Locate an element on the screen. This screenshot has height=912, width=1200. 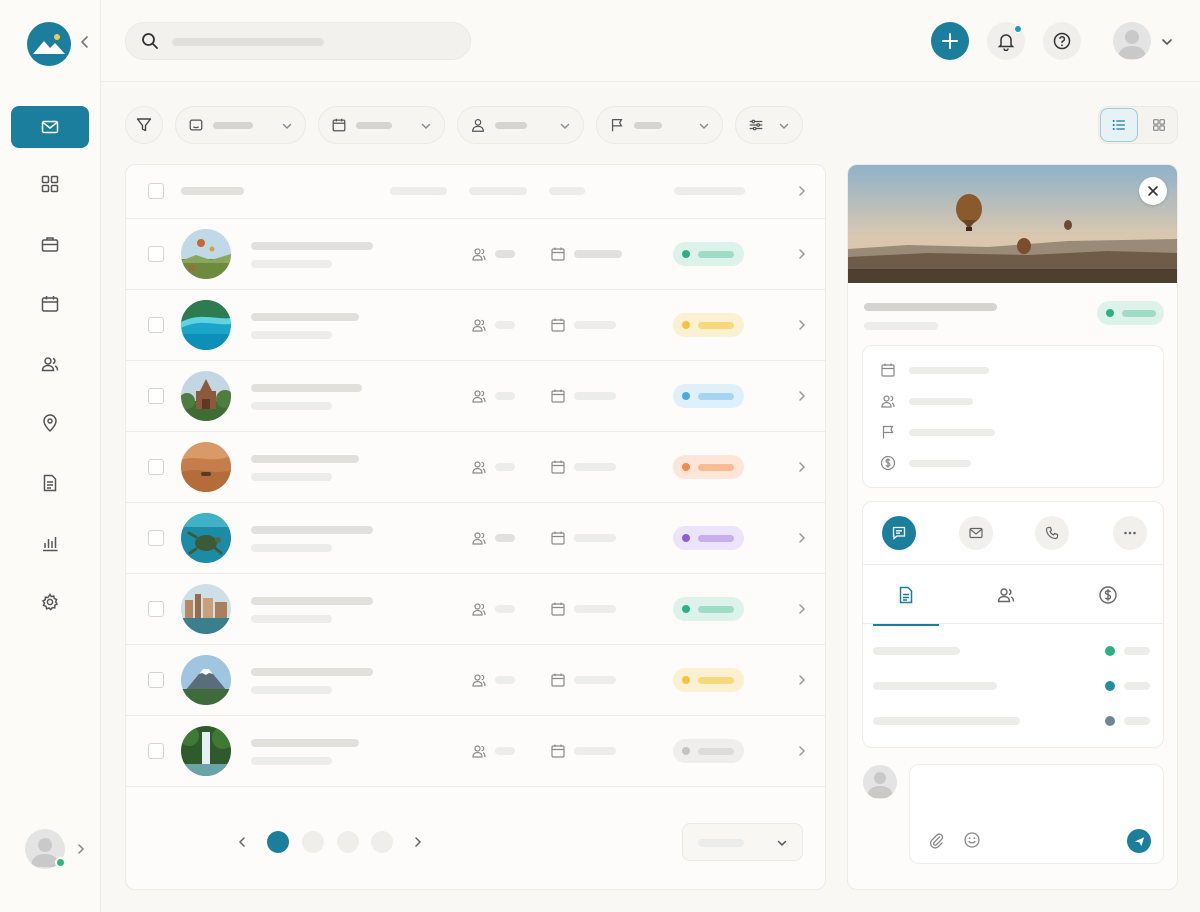
sidebar-item-contacts is located at coordinates (50, 364).